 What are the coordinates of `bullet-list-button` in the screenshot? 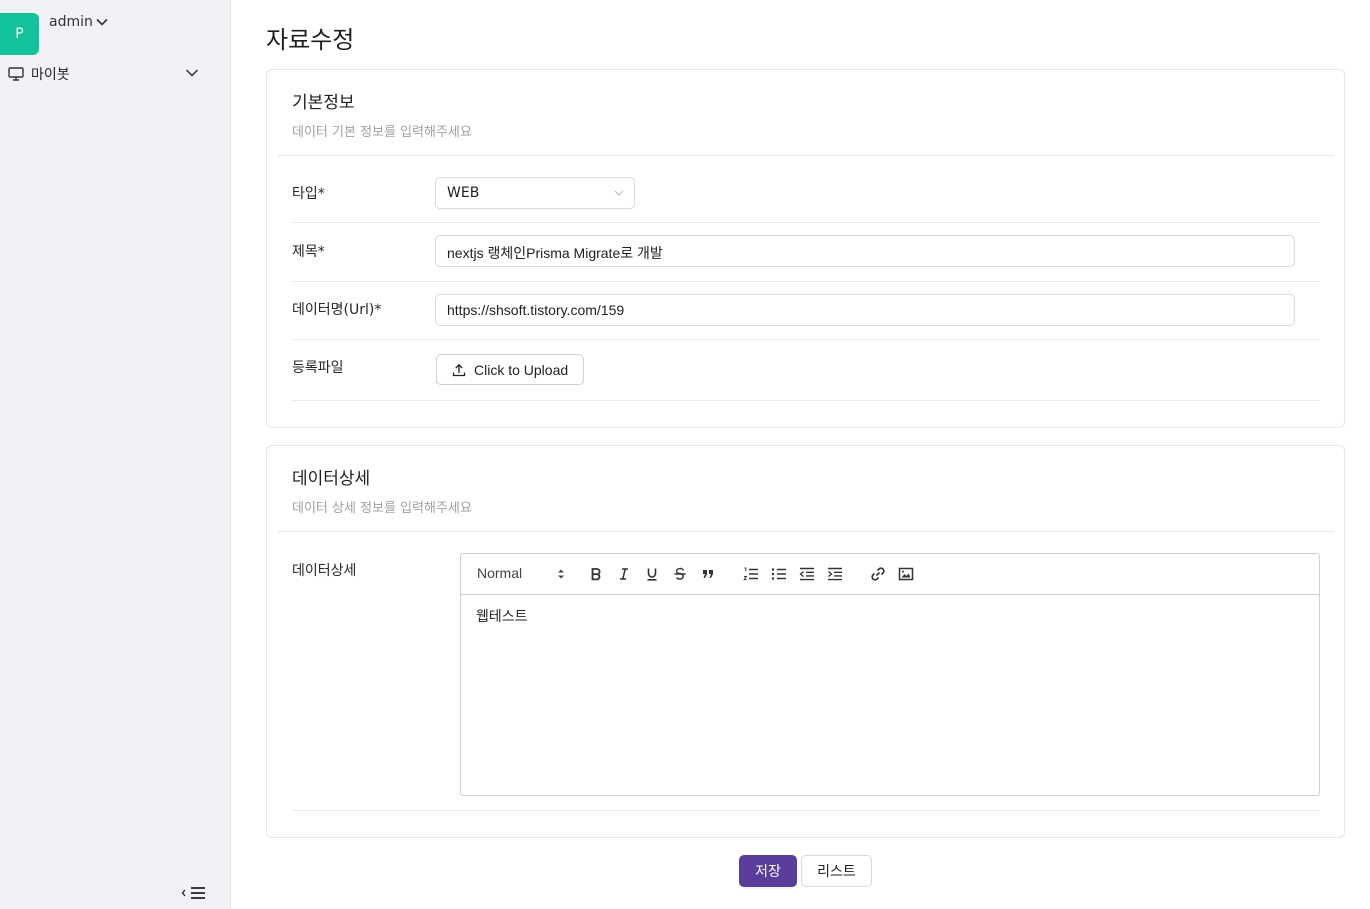 It's located at (779, 574).